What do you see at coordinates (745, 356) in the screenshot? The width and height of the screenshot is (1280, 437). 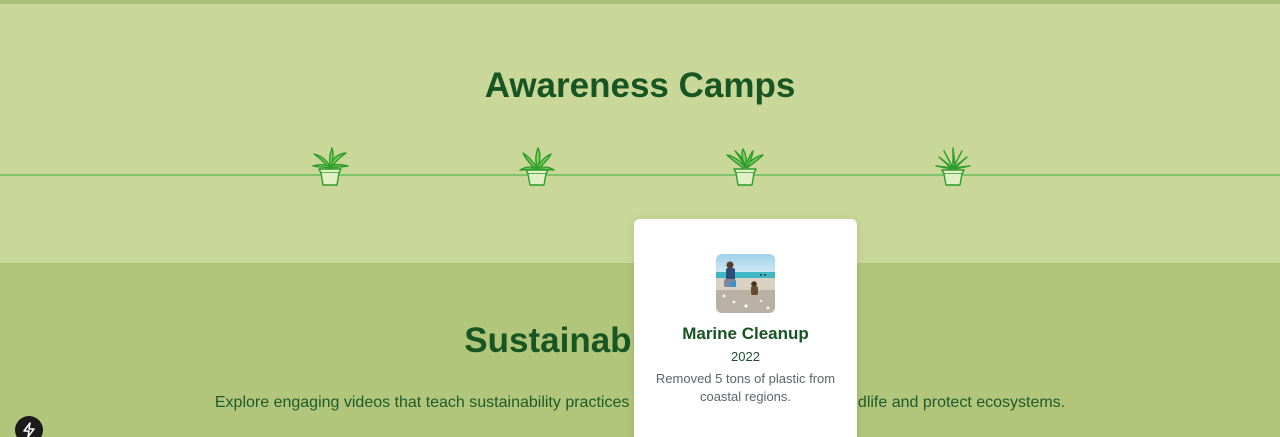 I see `popup-year: 2022` at bounding box center [745, 356].